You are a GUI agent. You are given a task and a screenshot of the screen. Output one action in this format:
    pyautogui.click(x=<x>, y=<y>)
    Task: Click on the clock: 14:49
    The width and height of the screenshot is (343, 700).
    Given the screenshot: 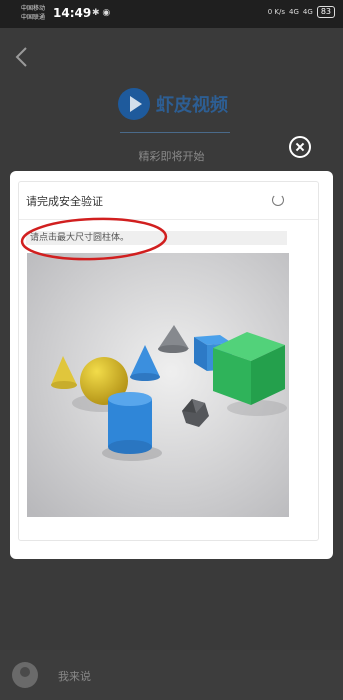 What is the action you would take?
    pyautogui.click(x=72, y=13)
    